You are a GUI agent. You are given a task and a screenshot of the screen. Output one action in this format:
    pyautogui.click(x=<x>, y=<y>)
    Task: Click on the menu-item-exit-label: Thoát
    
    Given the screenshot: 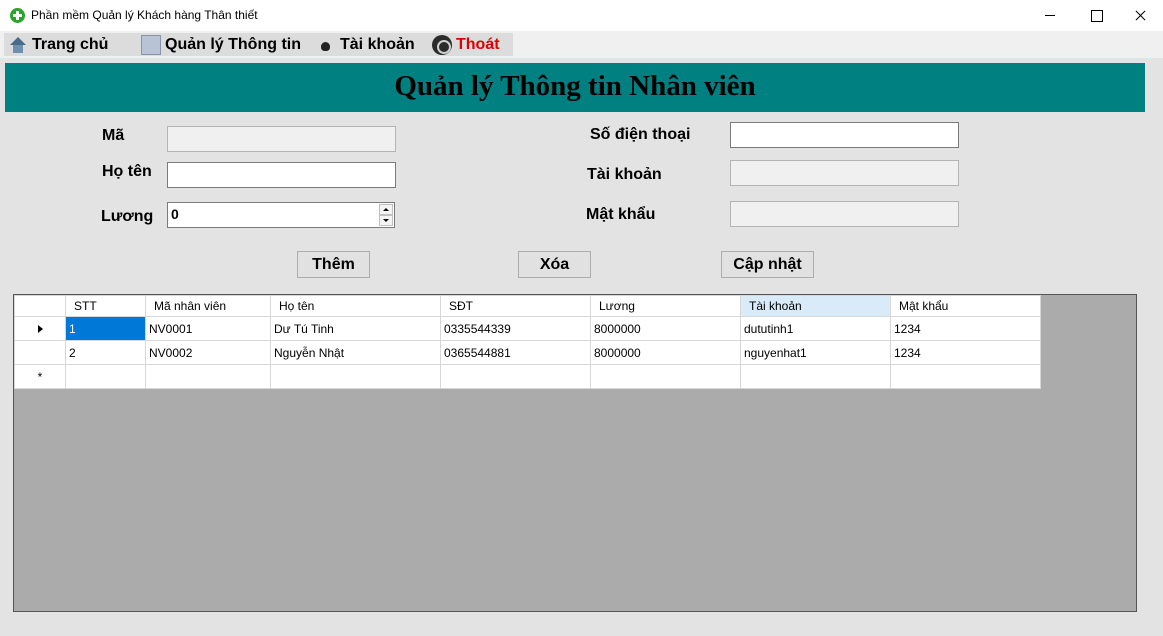 What is the action you would take?
    pyautogui.click(x=478, y=44)
    